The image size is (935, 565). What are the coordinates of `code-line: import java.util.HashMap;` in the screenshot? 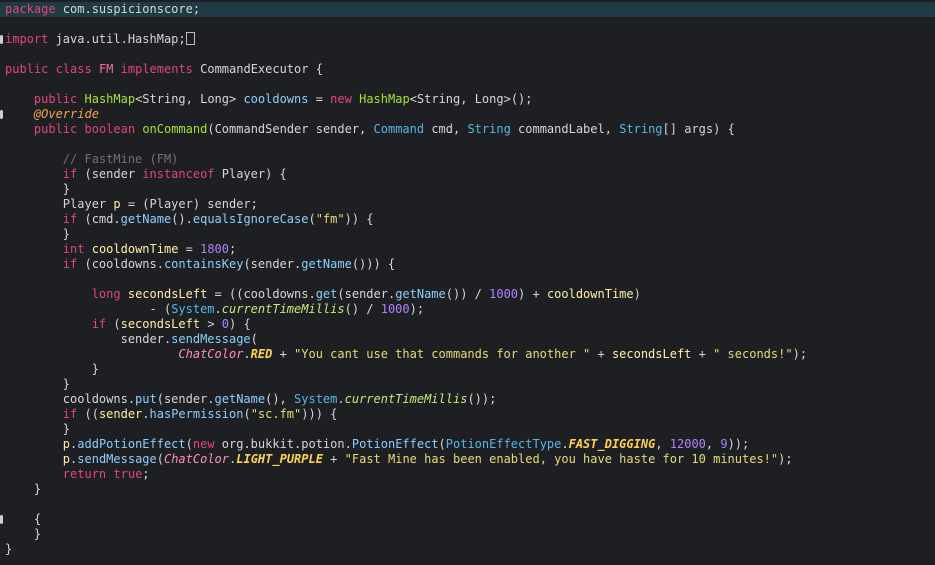 It's located at (100, 39).